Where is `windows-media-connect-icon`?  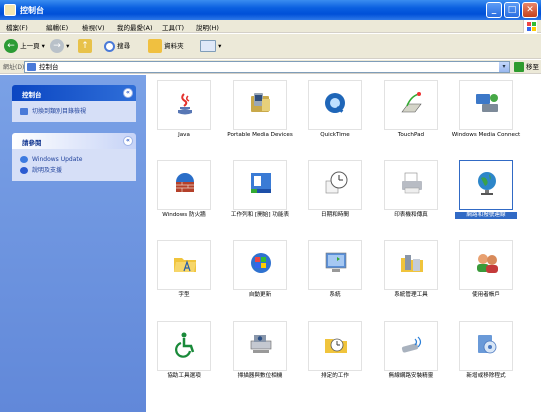 windows-media-connect-icon is located at coordinates (487, 103).